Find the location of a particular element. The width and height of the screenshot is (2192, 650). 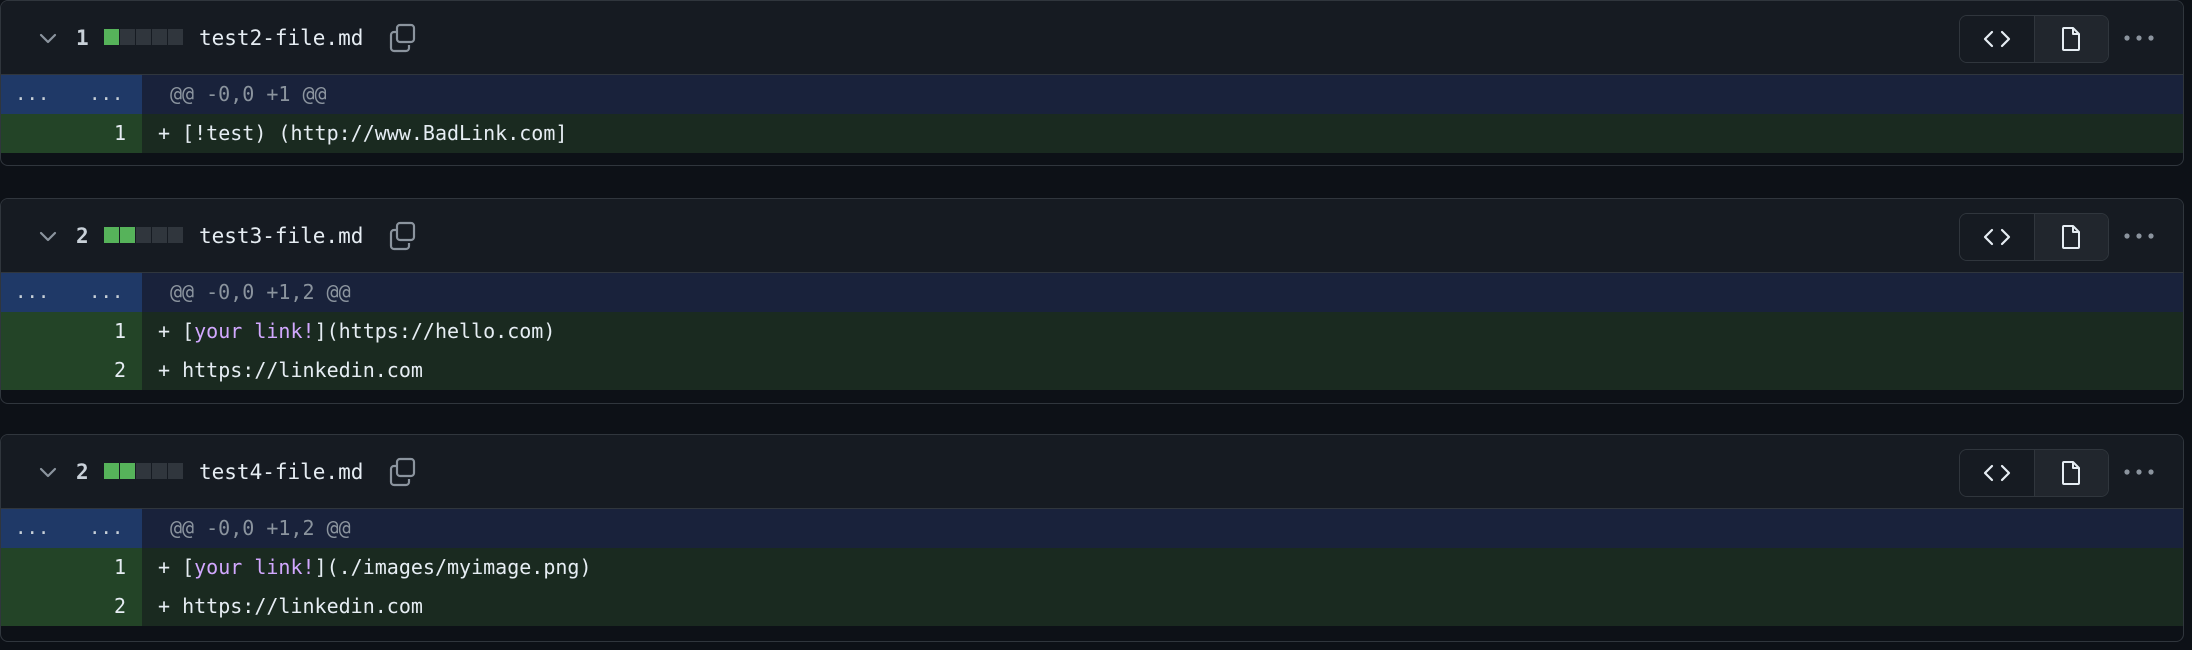

file-header: 1 test2-file.md is located at coordinates (1092, 38).